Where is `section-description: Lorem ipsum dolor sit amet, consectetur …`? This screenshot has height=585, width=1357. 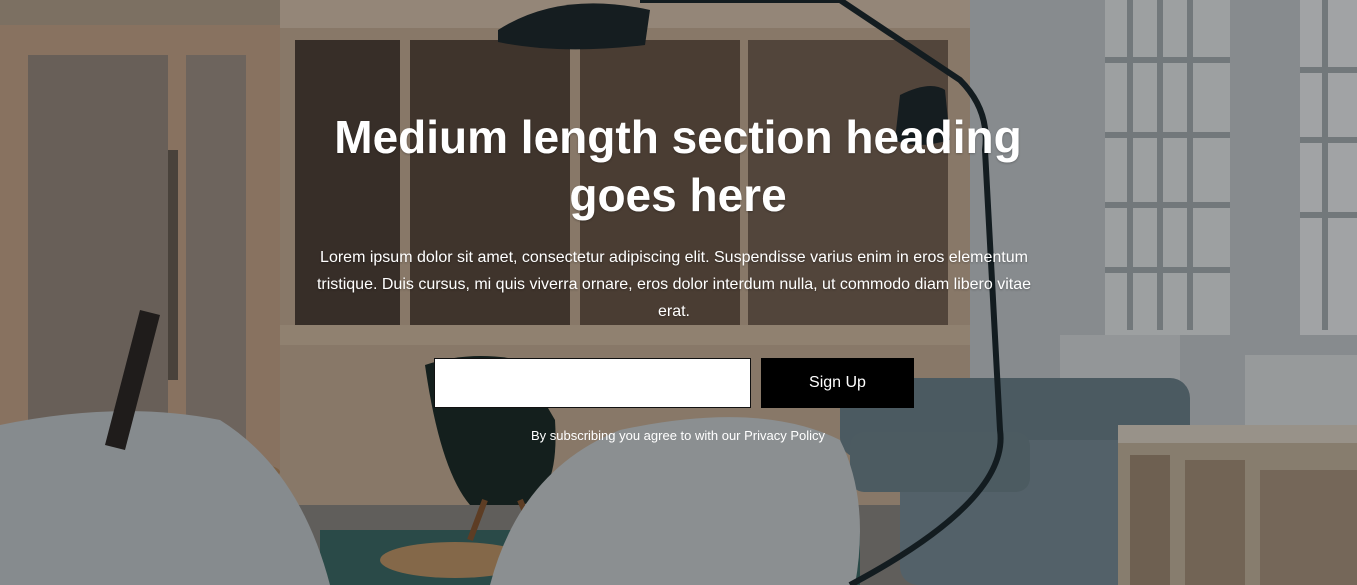
section-description: Lorem ipsum dolor sit amet, consectetur … is located at coordinates (674, 284).